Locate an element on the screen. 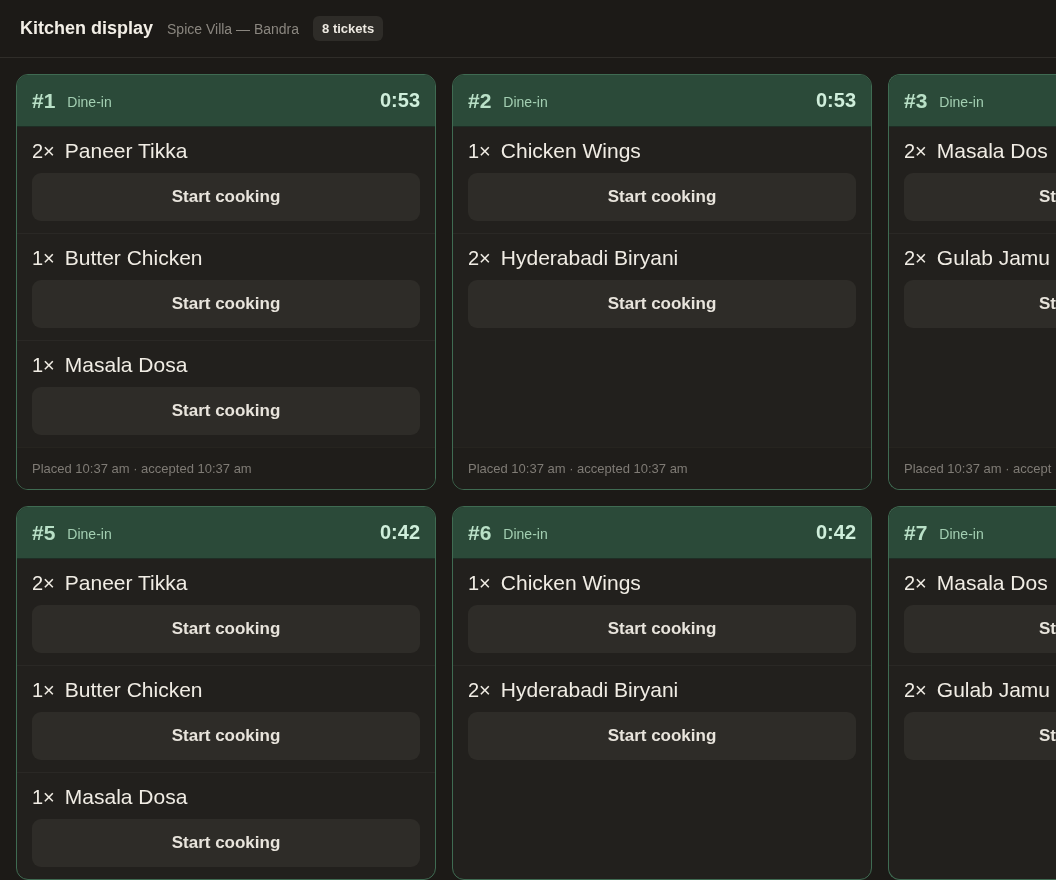 The width and height of the screenshot is (1056, 880). page-title: Kitchen display is located at coordinates (87, 28).